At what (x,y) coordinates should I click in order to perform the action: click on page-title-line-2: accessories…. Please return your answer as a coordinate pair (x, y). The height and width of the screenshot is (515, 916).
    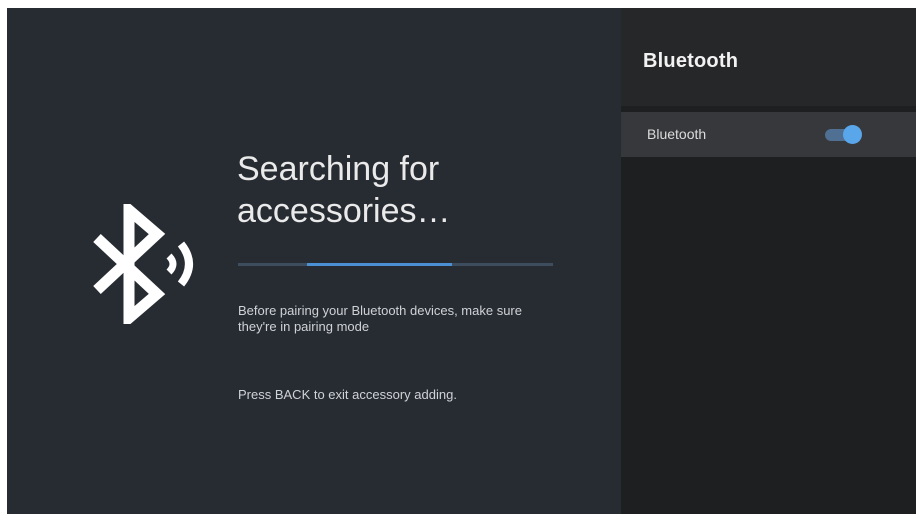
    Looking at the image, I should click on (344, 211).